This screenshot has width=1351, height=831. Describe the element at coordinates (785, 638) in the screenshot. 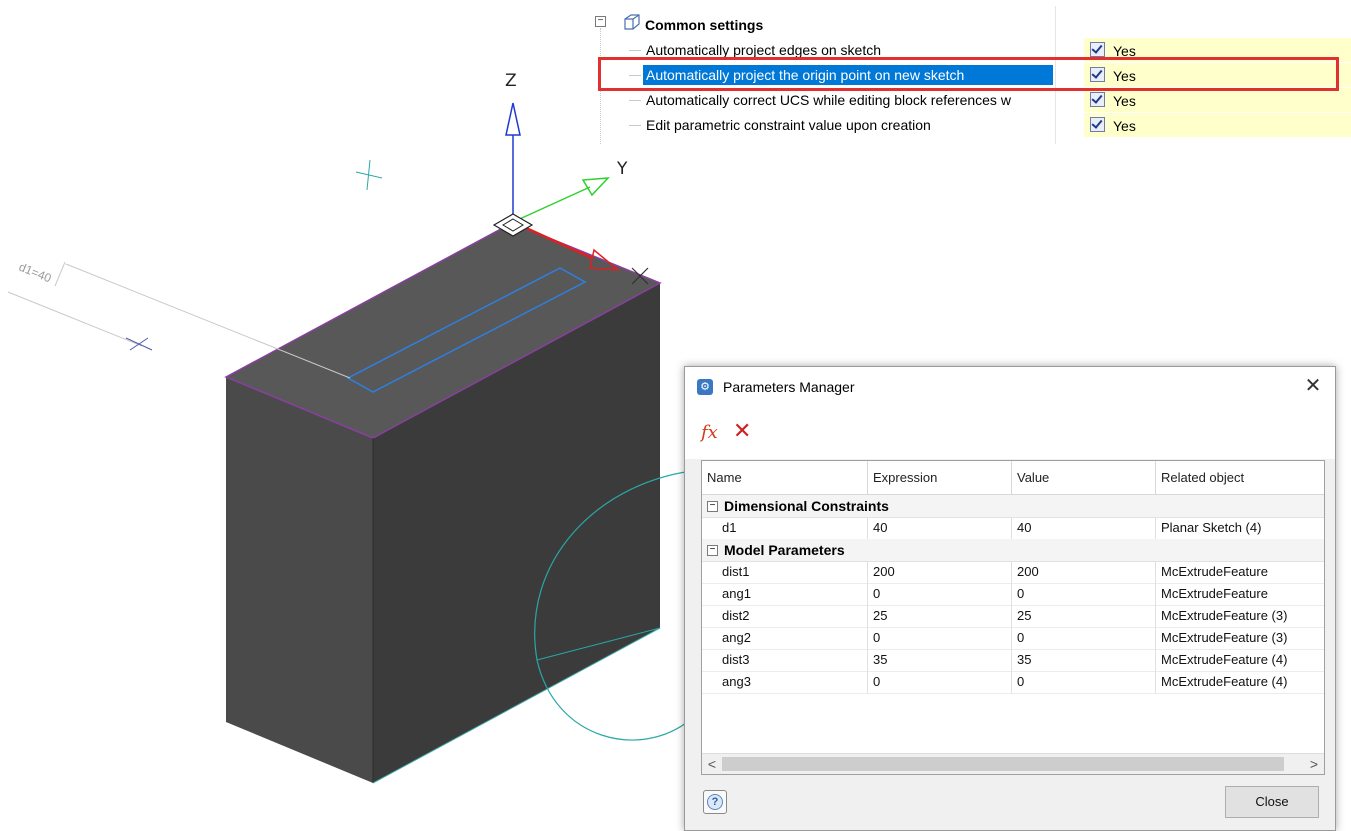

I see `cell-name: ang2` at that location.